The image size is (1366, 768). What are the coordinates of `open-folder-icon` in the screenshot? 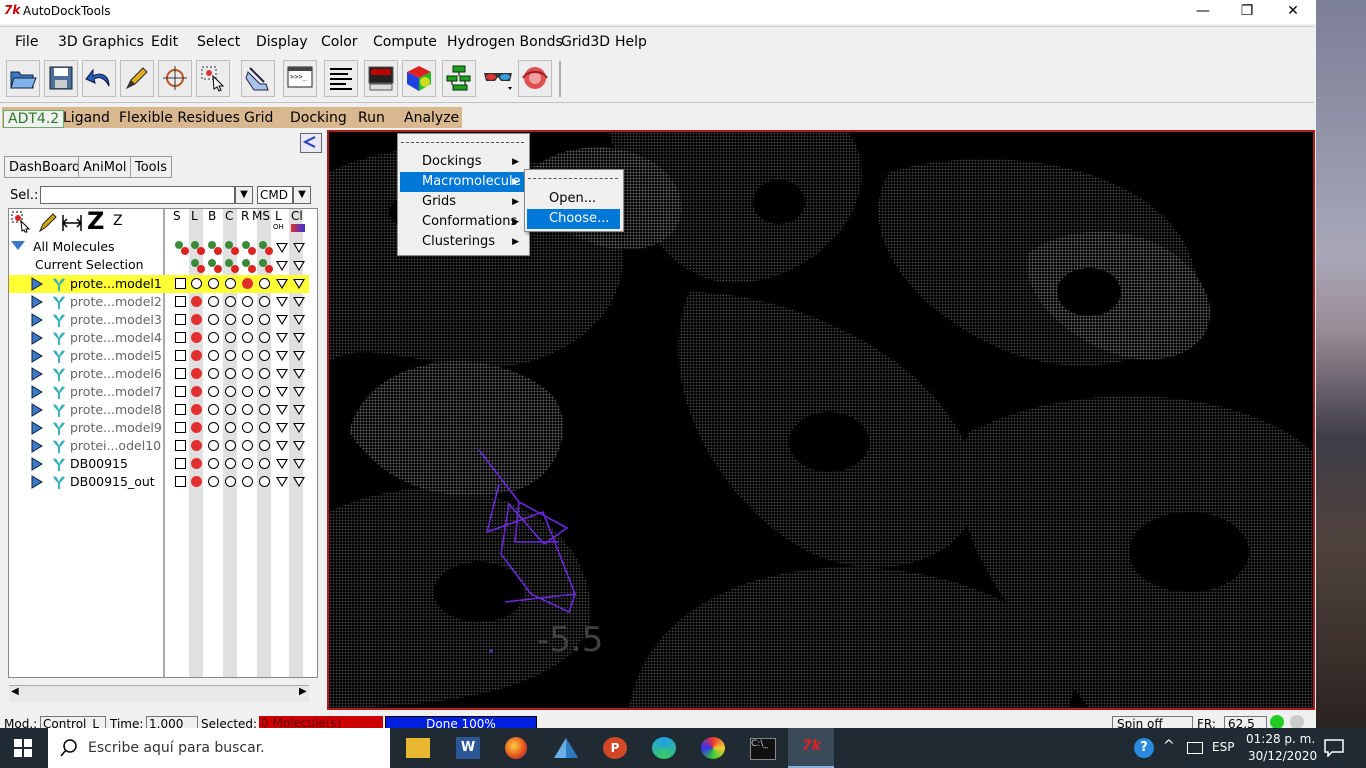 It's located at (23, 78).